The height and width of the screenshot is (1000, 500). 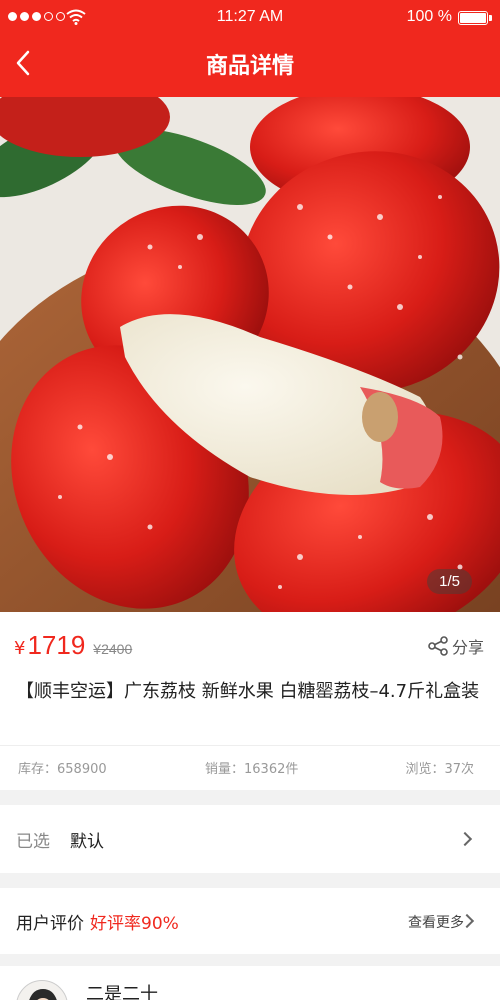 I want to click on battery-icon, so click(x=475, y=18).